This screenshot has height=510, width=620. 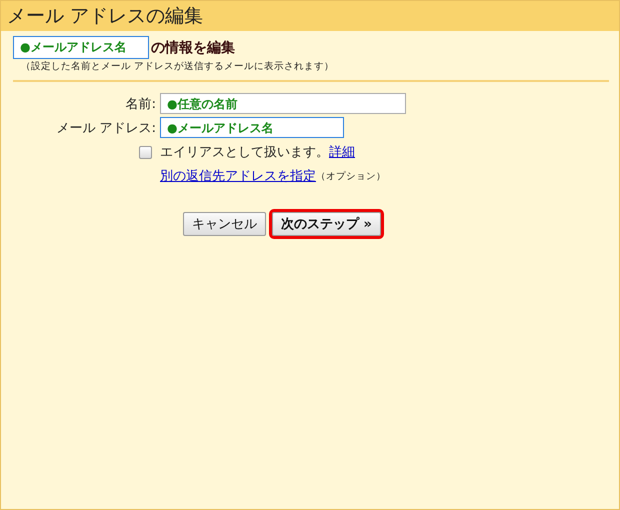 I want to click on window-title: メール アドレスの編集, so click(x=310, y=16).